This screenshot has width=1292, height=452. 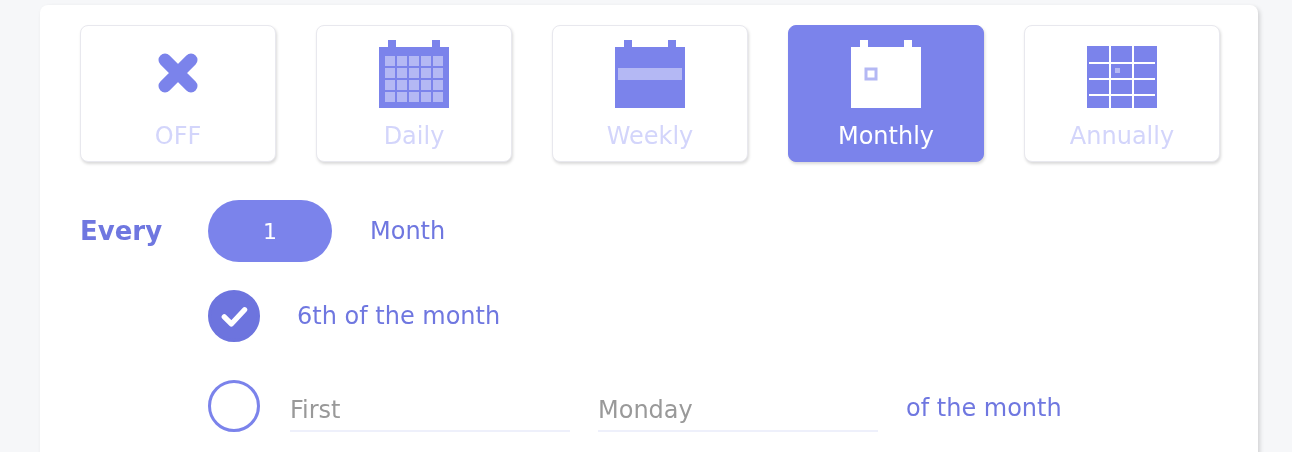 What do you see at coordinates (122, 231) in the screenshot?
I see `every-label: Every` at bounding box center [122, 231].